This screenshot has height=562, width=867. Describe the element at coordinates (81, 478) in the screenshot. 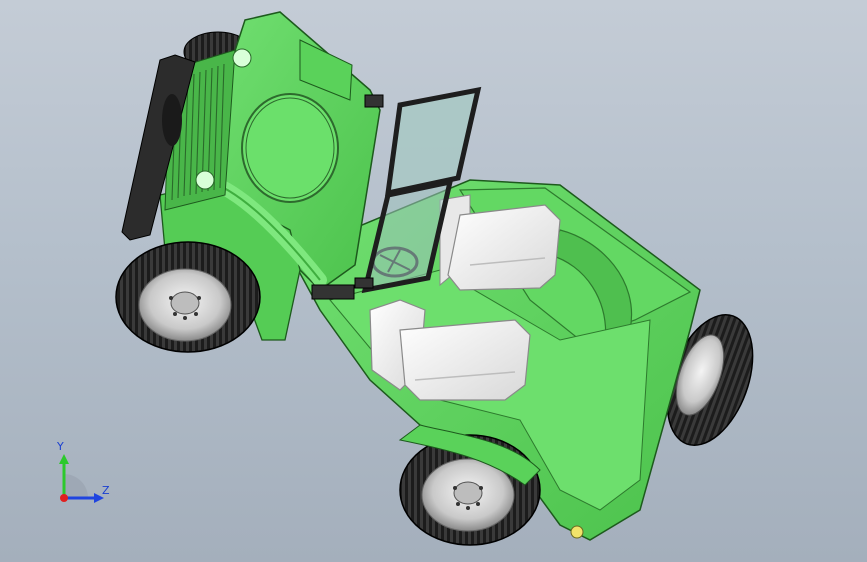

I see `triad-axes` at that location.